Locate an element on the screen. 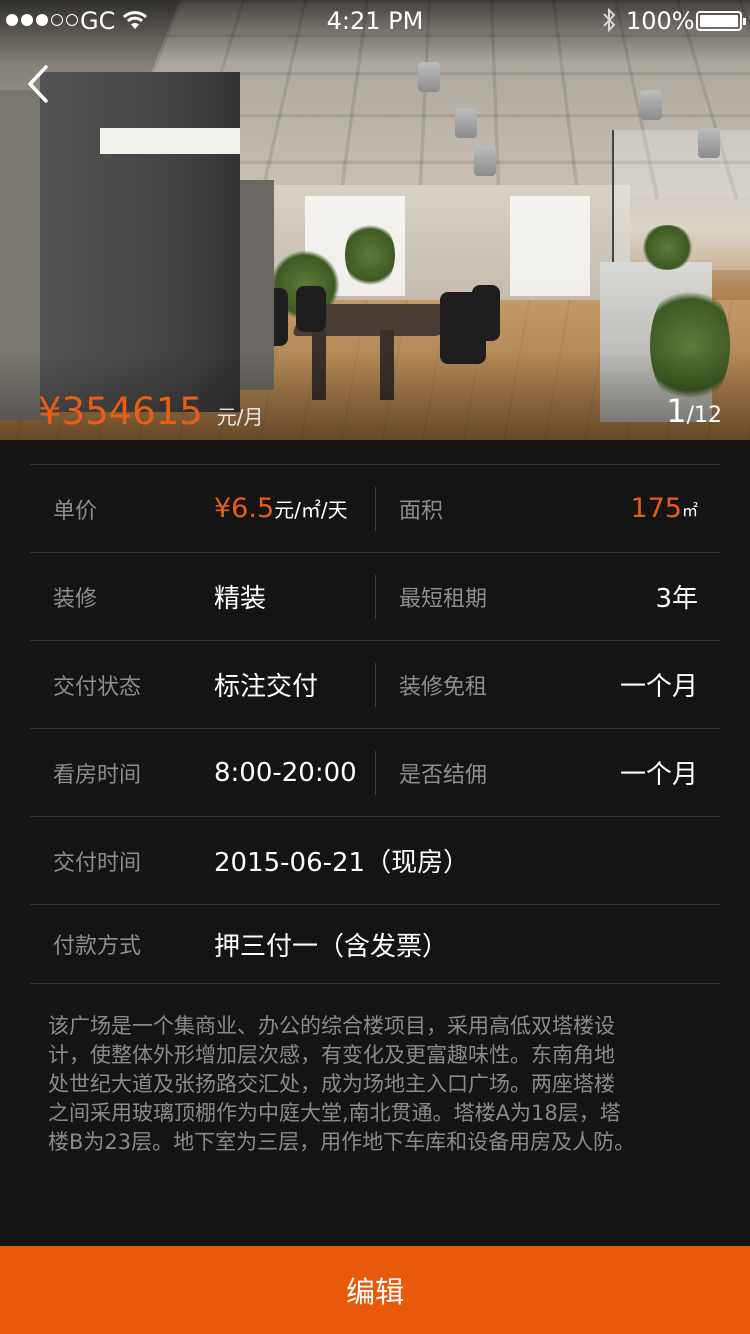 Image resolution: width=750 pixels, height=1334 pixels. spec-row: 单价 ¥6.5 元/㎡/天 面积 175 ㎡ is located at coordinates (375, 508).